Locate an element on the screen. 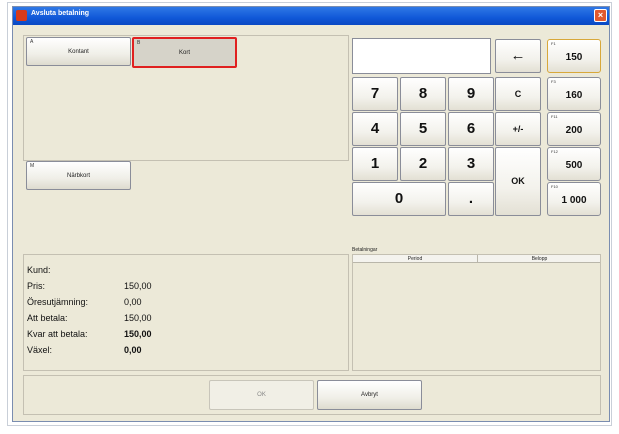 The image size is (619, 434). payments-title: Betalningar is located at coordinates (365, 250).